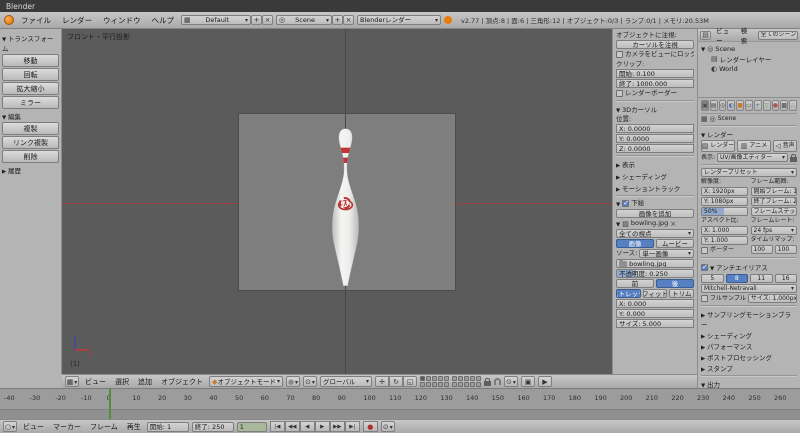 The image size is (800, 433). Describe the element at coordinates (619, 93) in the screenshot. I see `render-border-checkbox` at that location.